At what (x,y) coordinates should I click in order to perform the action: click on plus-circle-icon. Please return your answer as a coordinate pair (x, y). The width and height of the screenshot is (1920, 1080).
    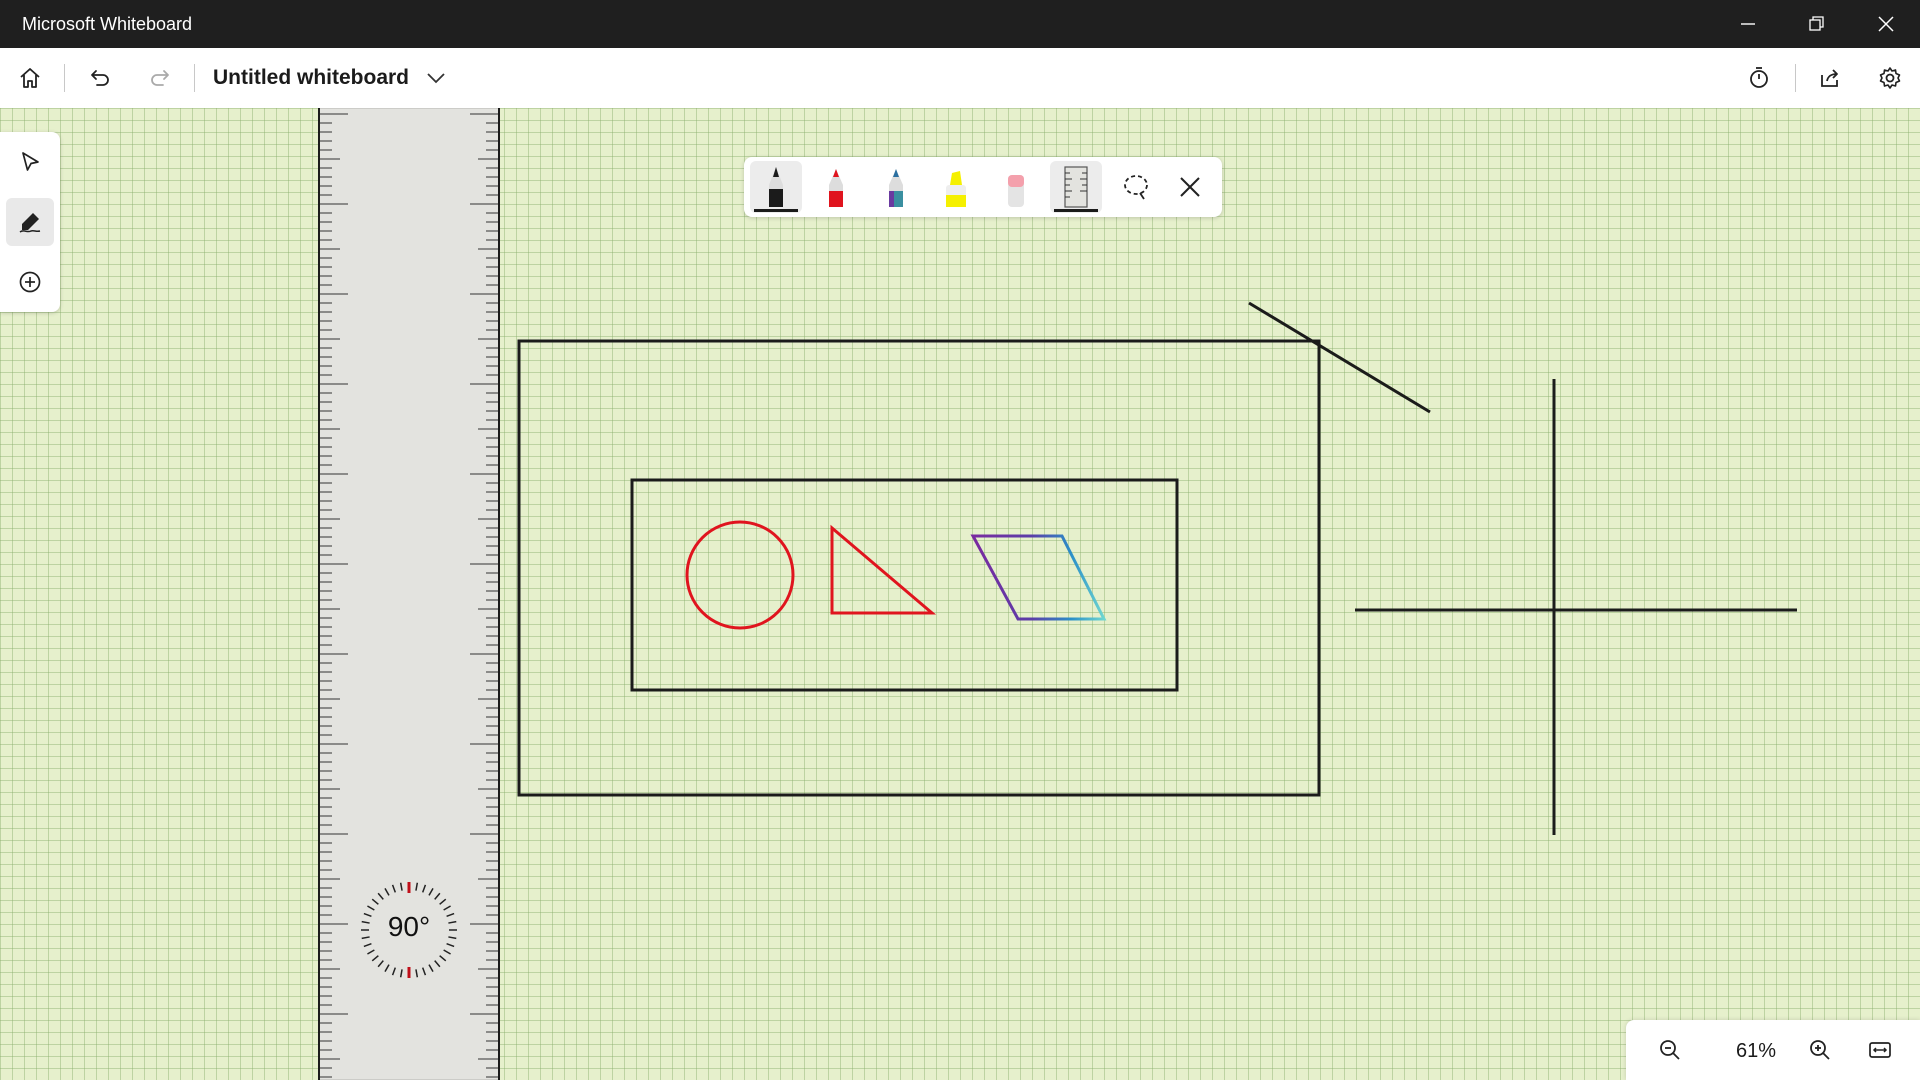
    Looking at the image, I should click on (30, 282).